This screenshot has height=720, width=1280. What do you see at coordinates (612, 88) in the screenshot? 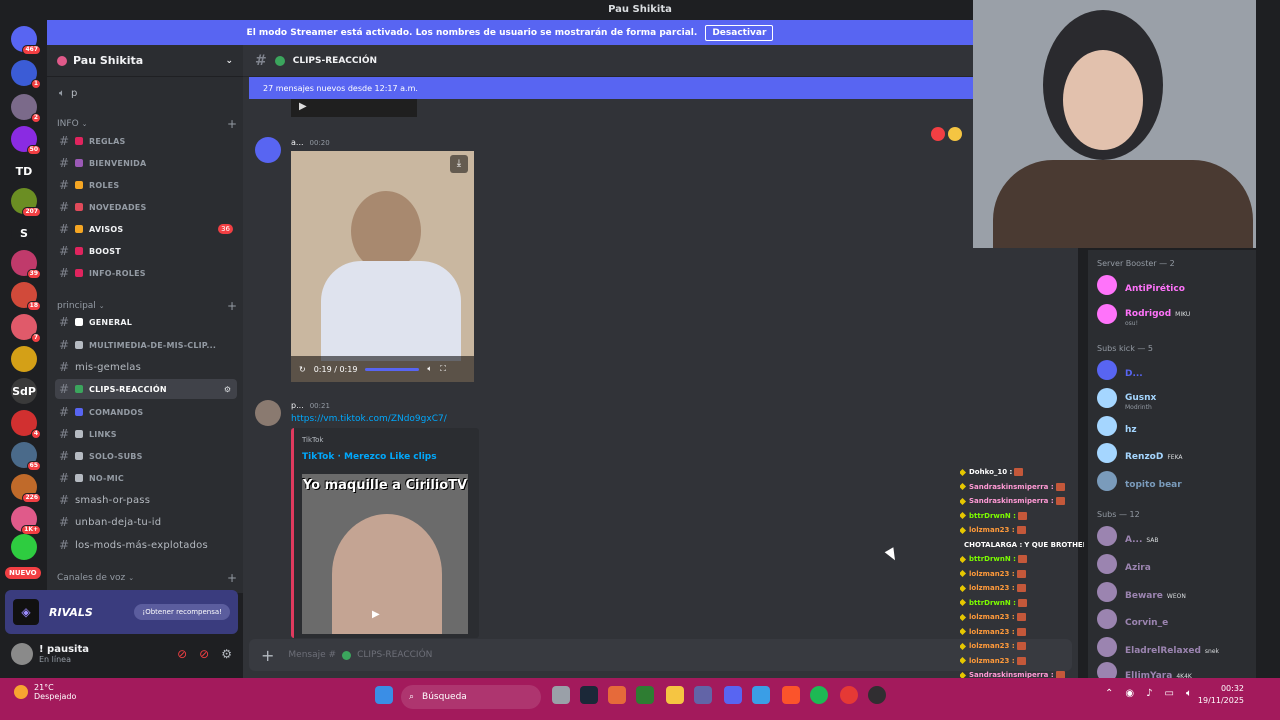
I see `new-messages-bar: 27 mensajes nuevos desde 12:17 a.m.` at bounding box center [612, 88].